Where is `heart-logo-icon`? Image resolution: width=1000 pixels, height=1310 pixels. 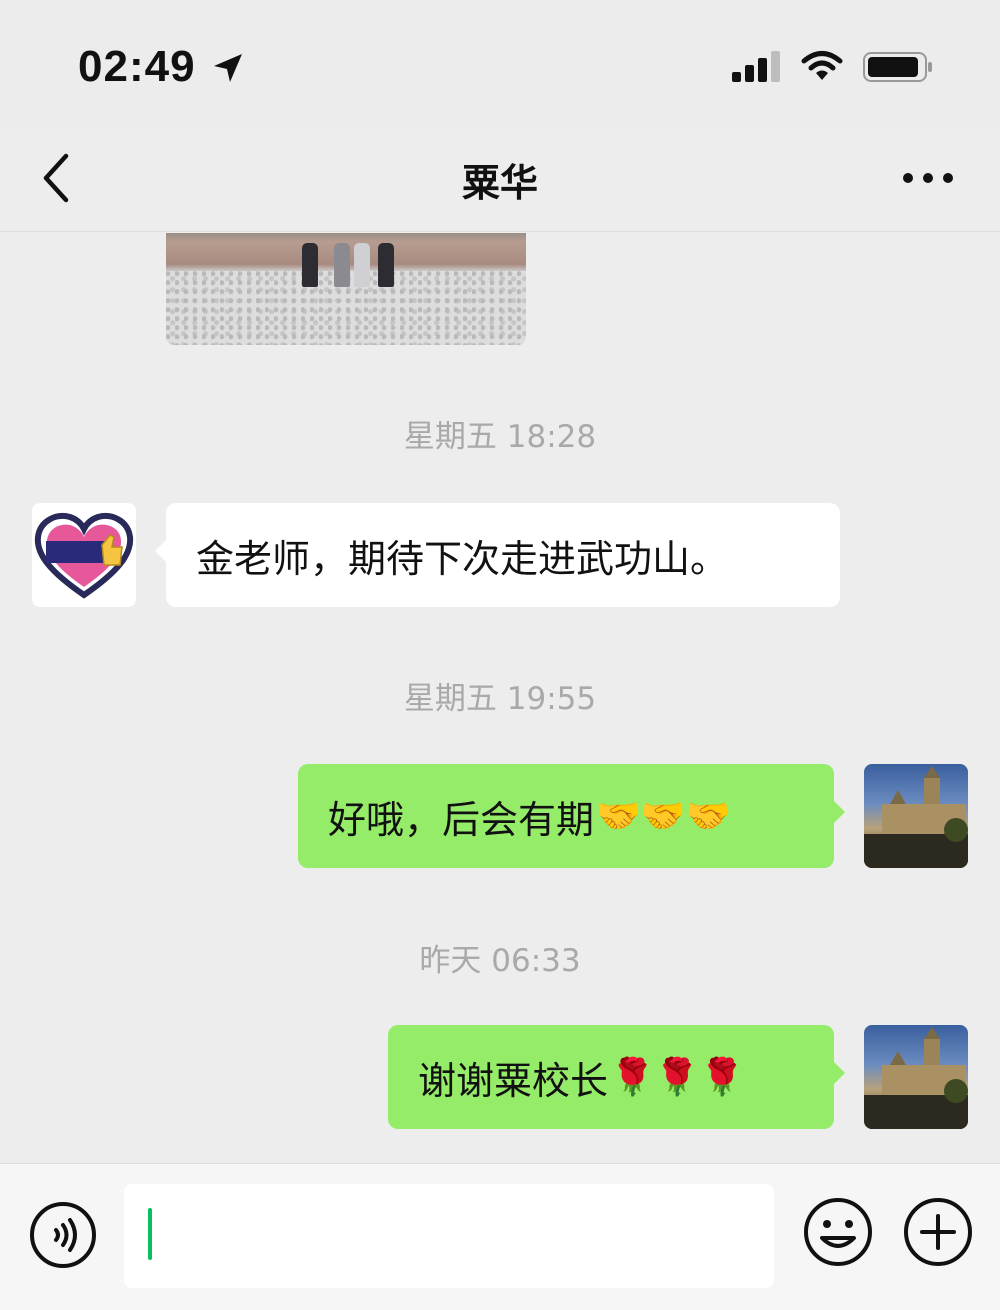 heart-logo-icon is located at coordinates (84, 556).